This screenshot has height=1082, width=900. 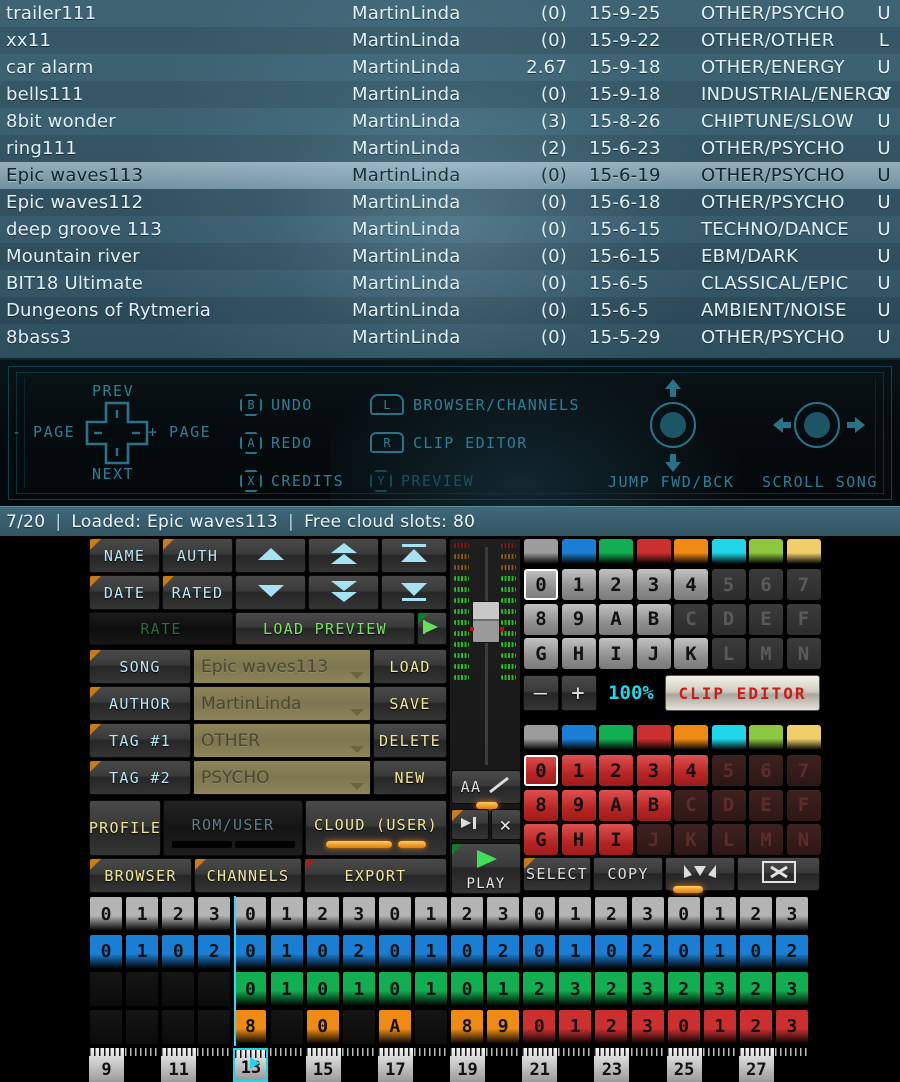 What do you see at coordinates (375, 875) in the screenshot?
I see `nav-tab-export: EXPORT` at bounding box center [375, 875].